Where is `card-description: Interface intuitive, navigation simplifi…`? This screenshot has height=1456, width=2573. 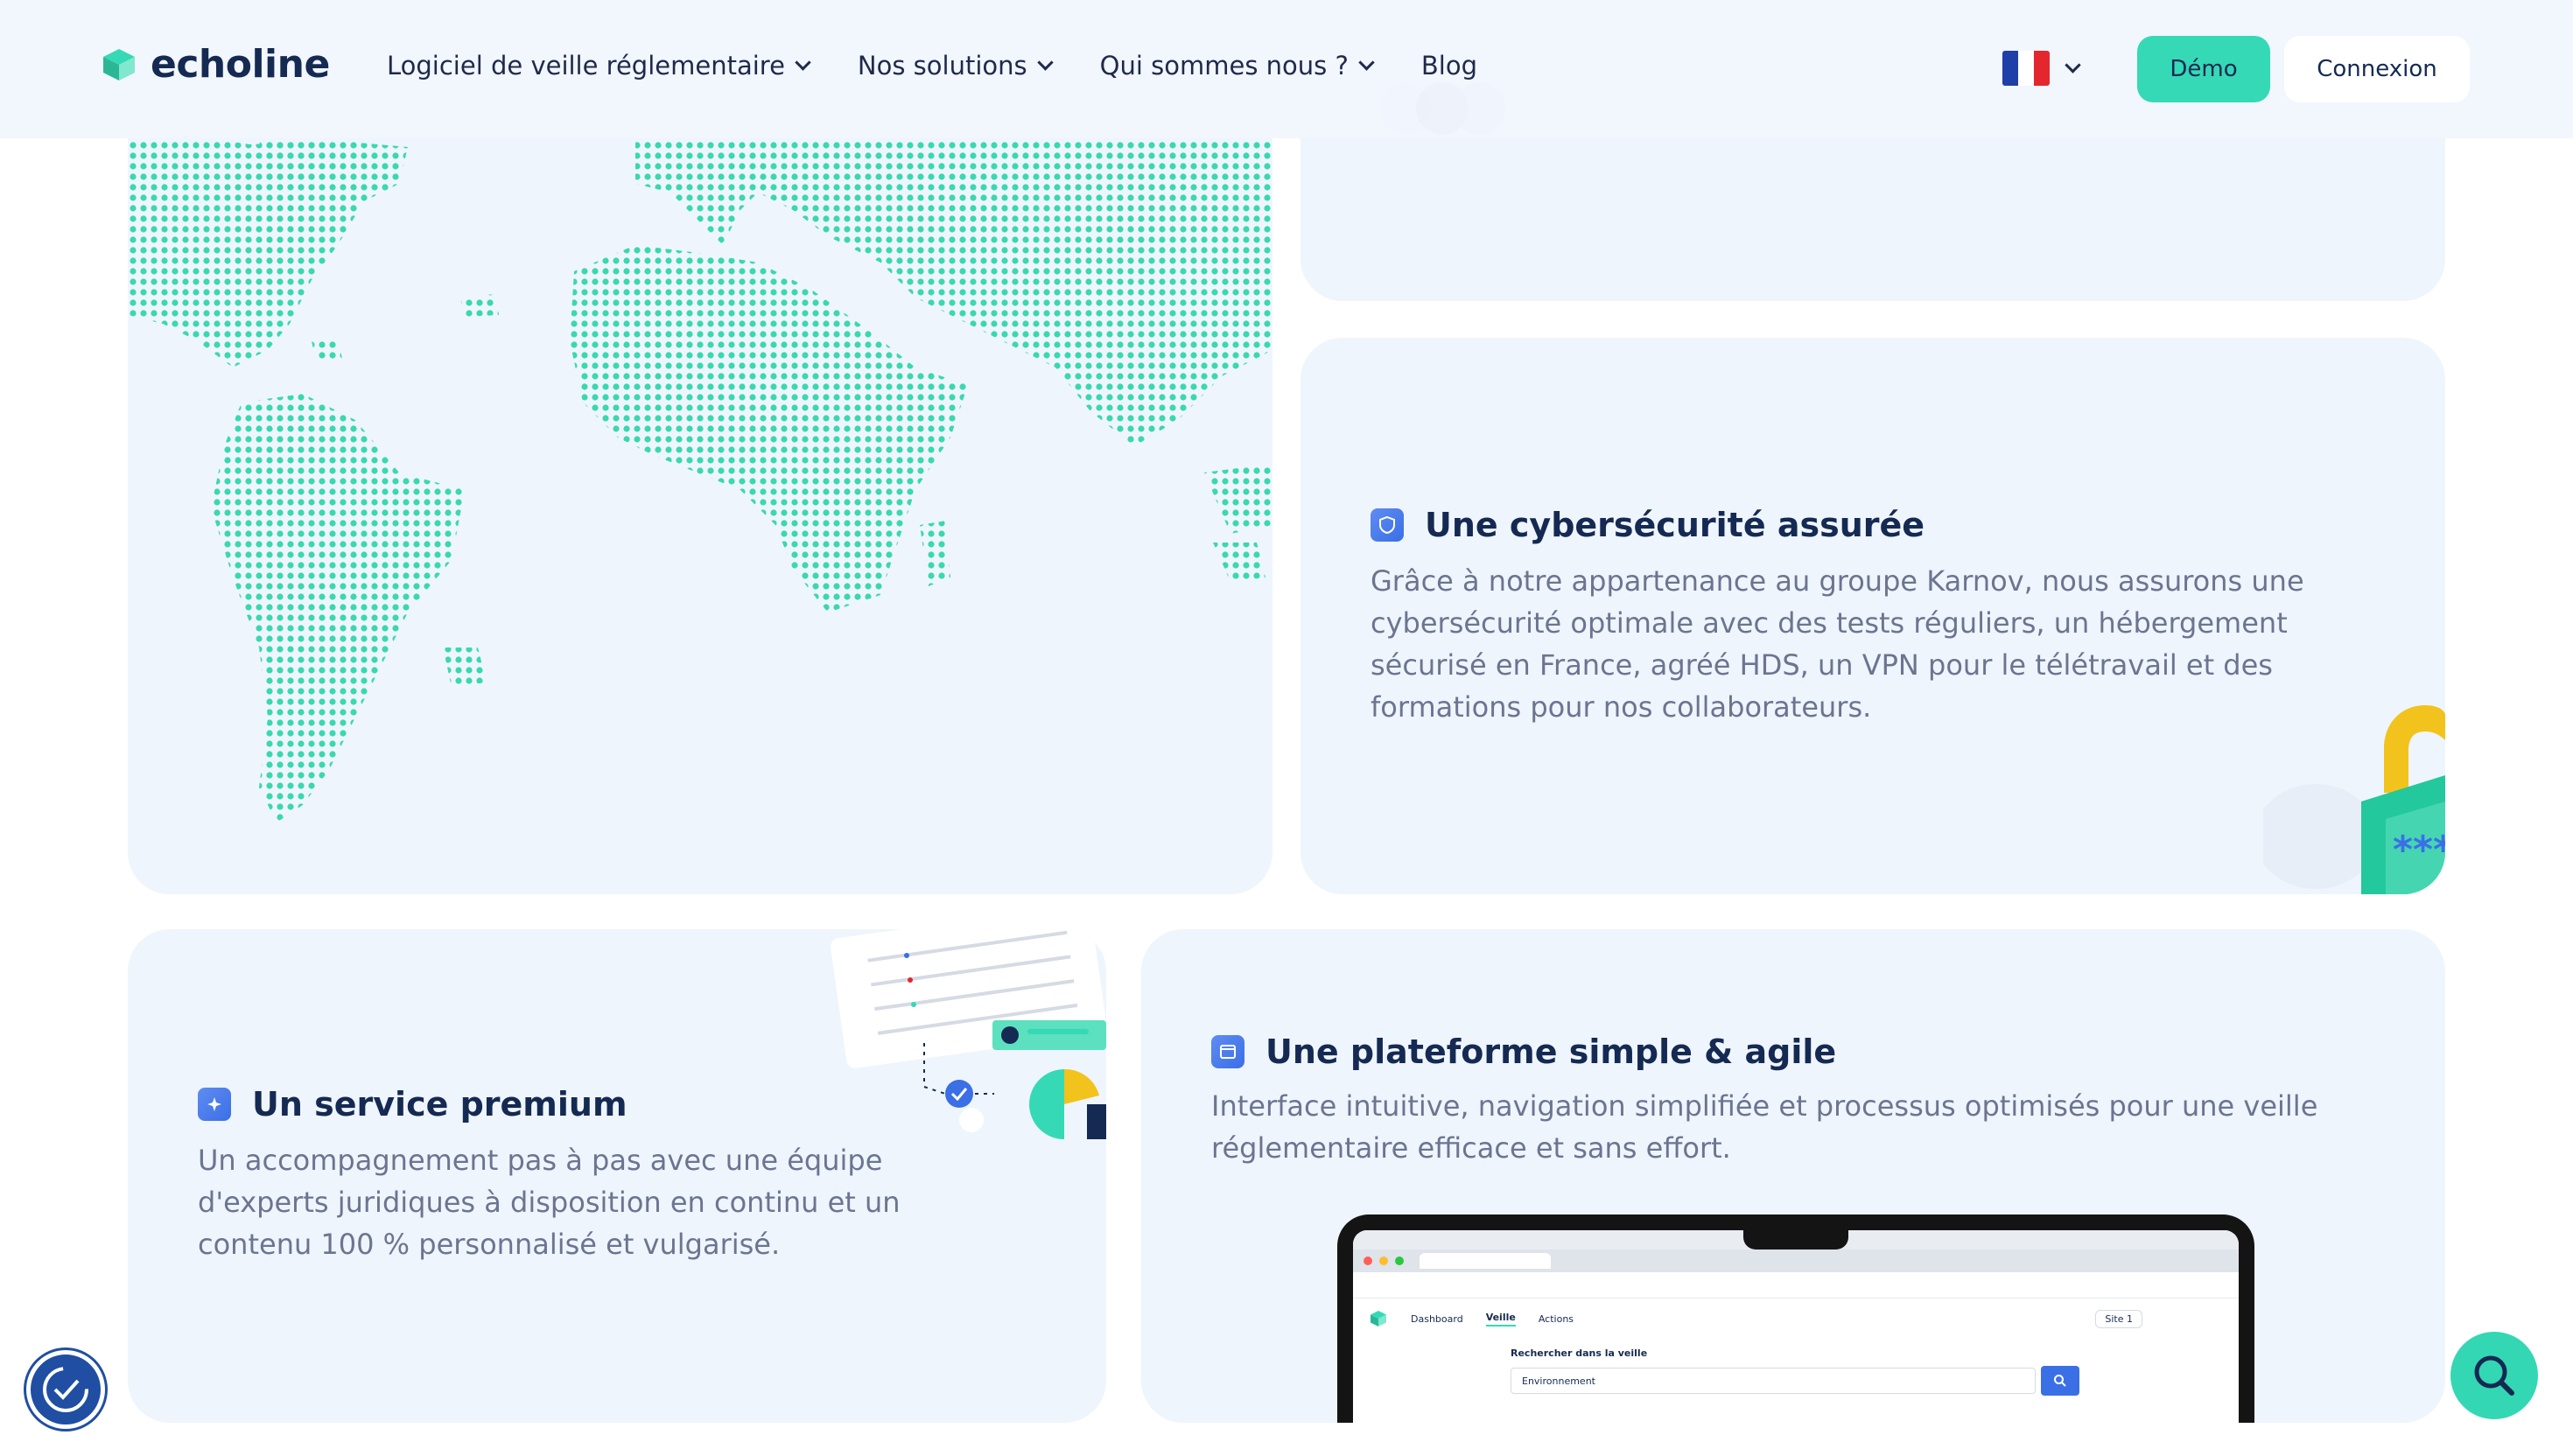 card-description: Interface intuitive, navigation simplifi… is located at coordinates (1815, 1127).